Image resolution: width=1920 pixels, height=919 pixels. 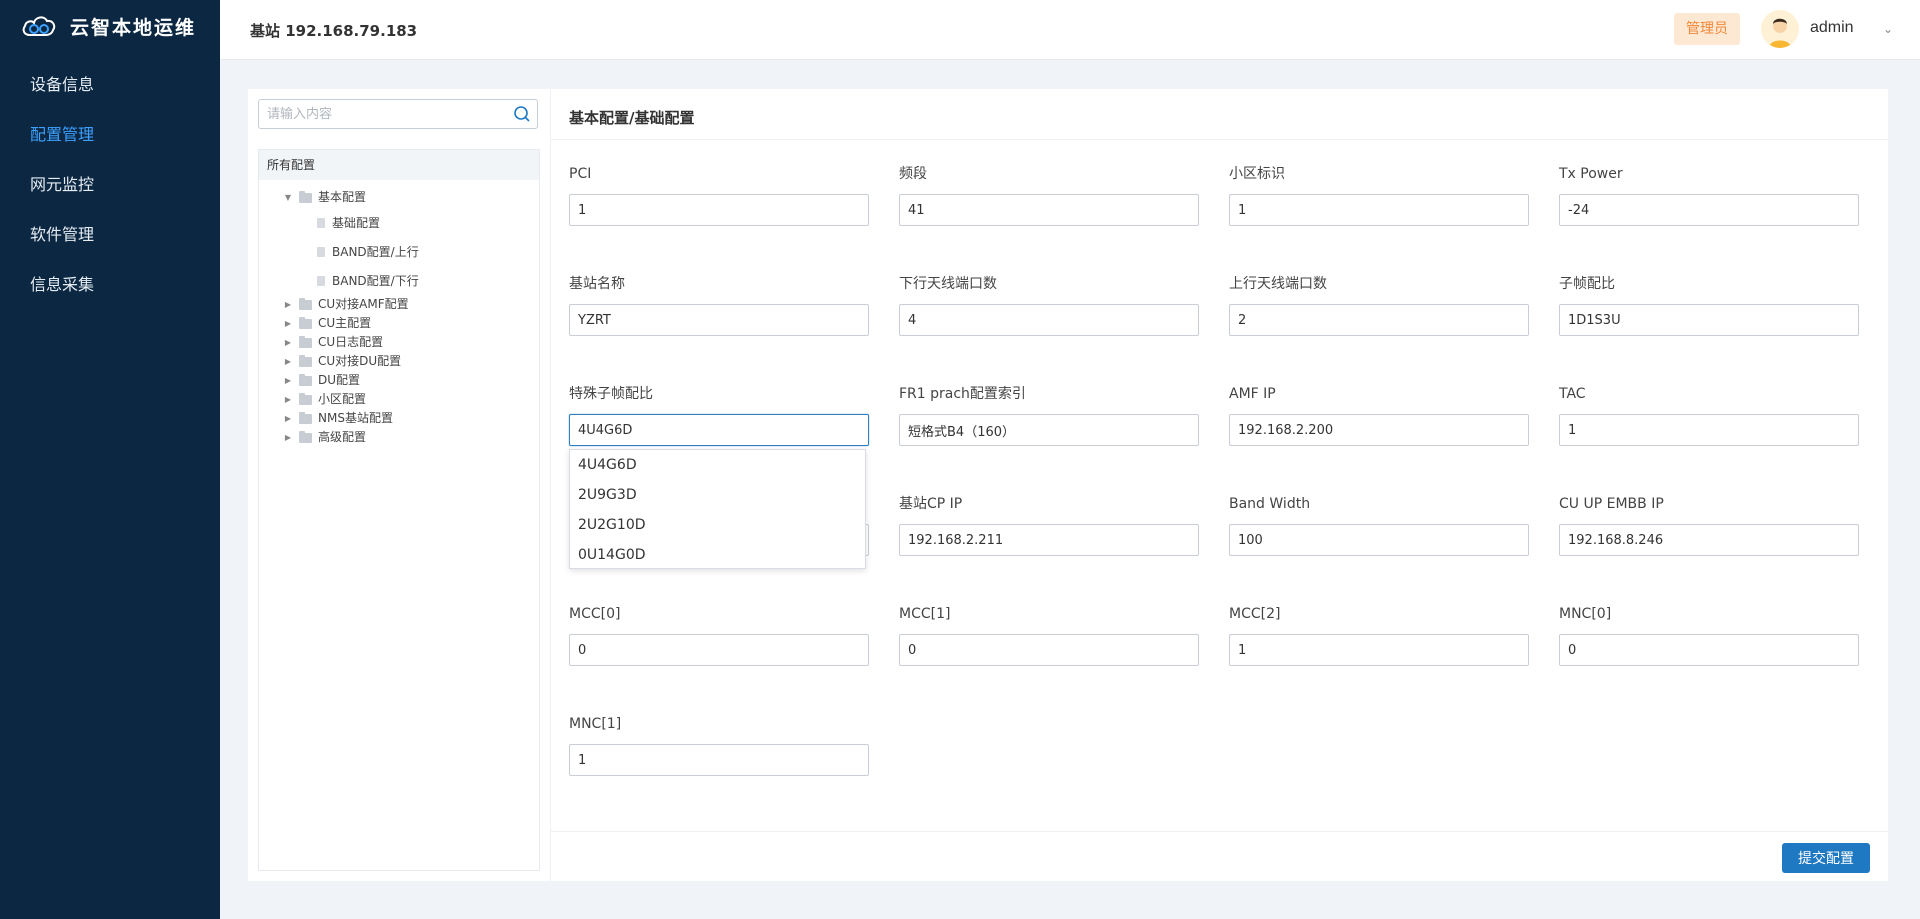 What do you see at coordinates (1709, 320) in the screenshot?
I see `subframe-ratio-input` at bounding box center [1709, 320].